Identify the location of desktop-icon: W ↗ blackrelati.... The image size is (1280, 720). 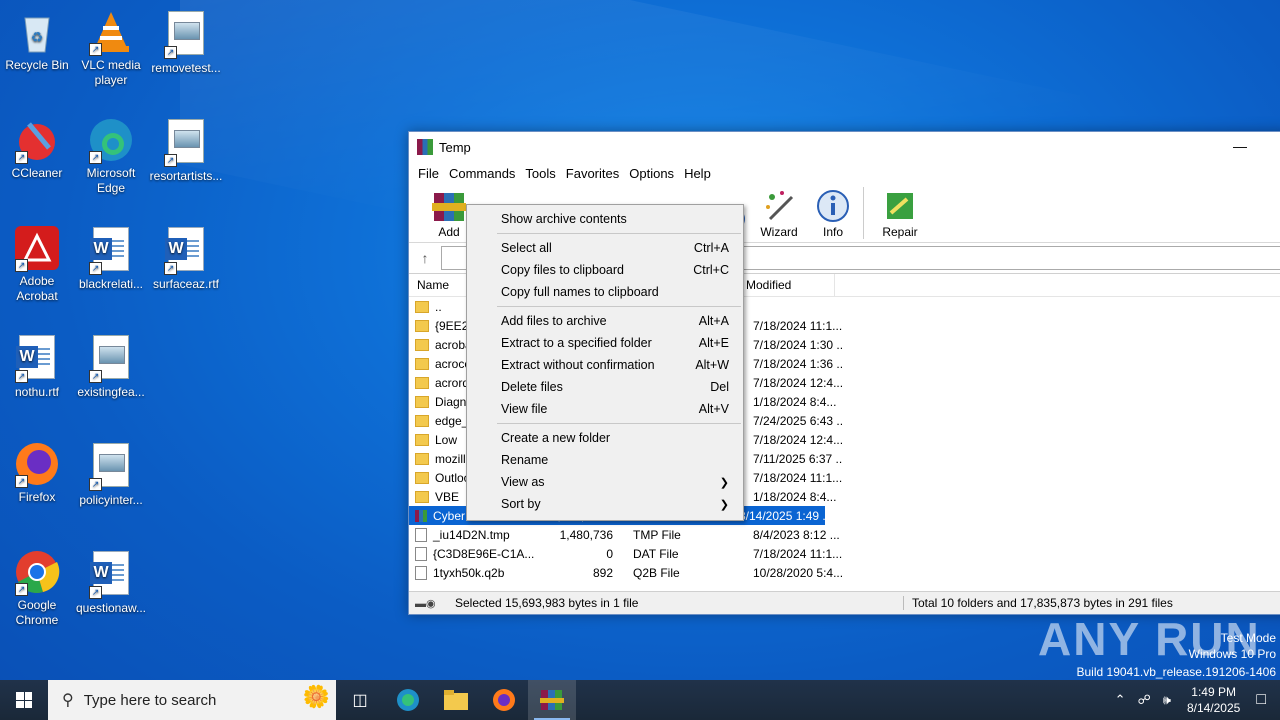
(111, 258).